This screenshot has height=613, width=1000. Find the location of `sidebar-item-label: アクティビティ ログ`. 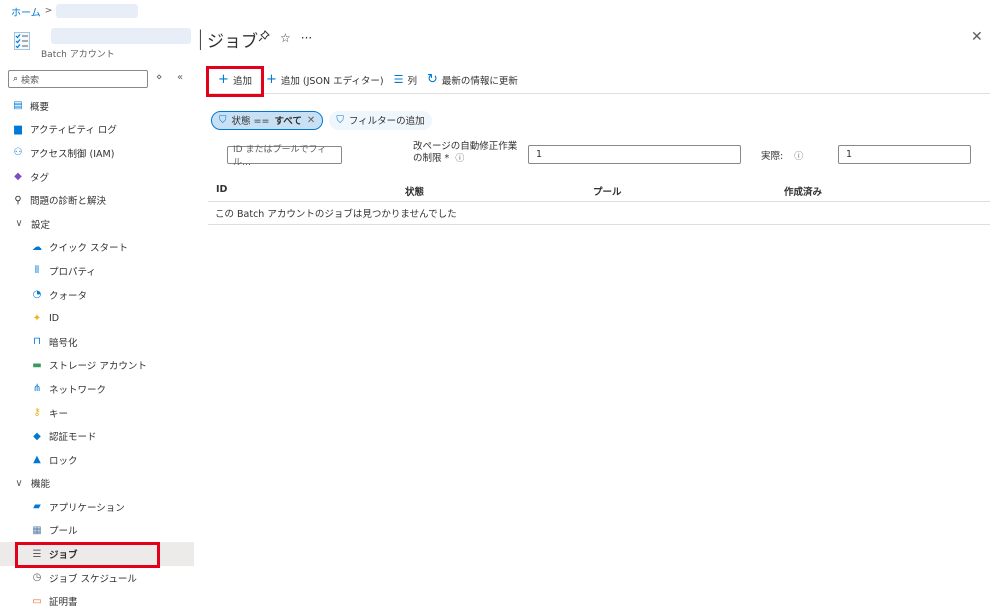

sidebar-item-label: アクティビティ ログ is located at coordinates (73, 131).